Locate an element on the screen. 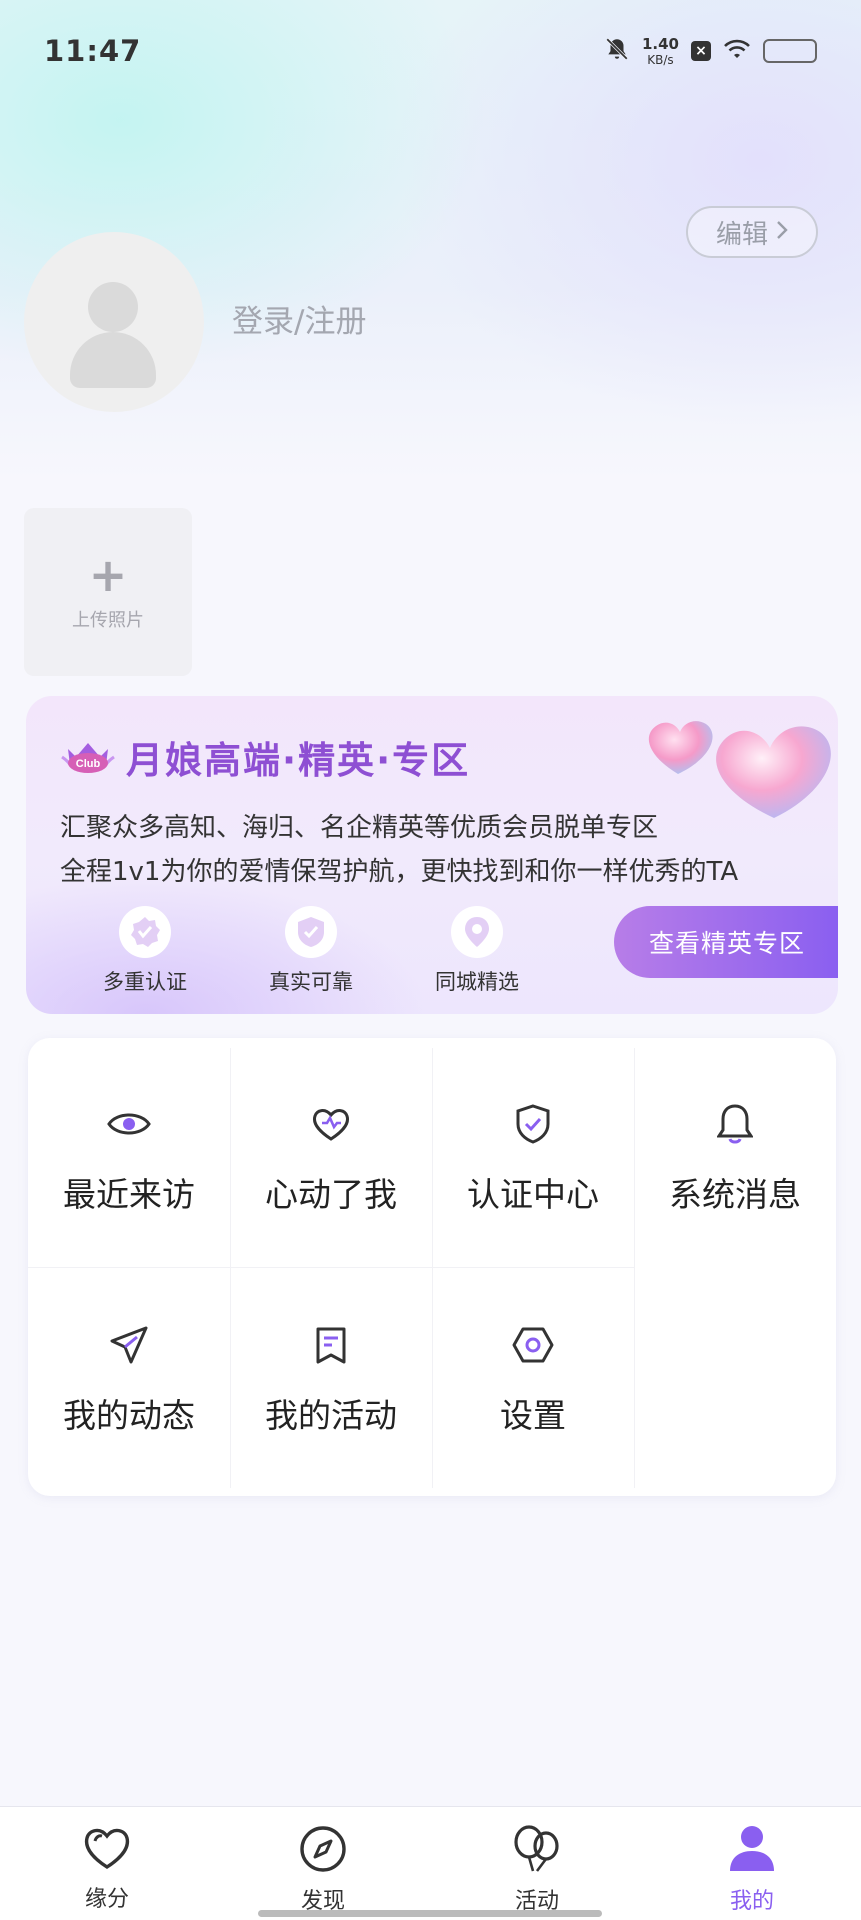  login-register-link: 登录/注册 is located at coordinates (299, 318).